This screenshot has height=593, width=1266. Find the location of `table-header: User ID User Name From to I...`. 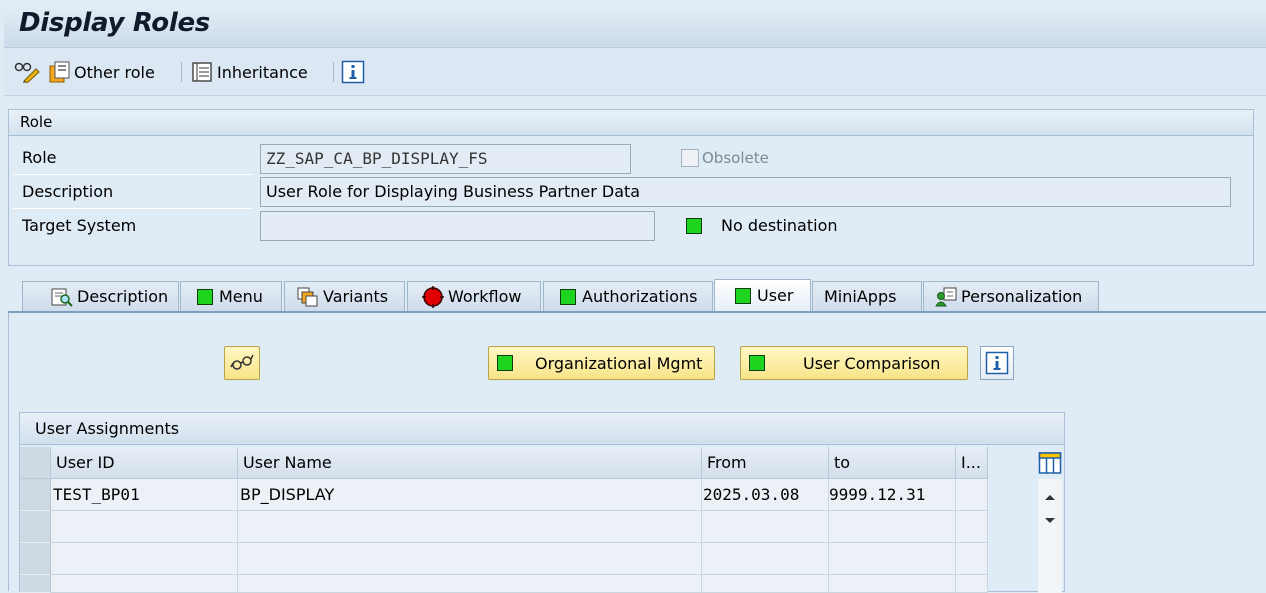

table-header: User ID User Name From to I... is located at coordinates (504, 463).